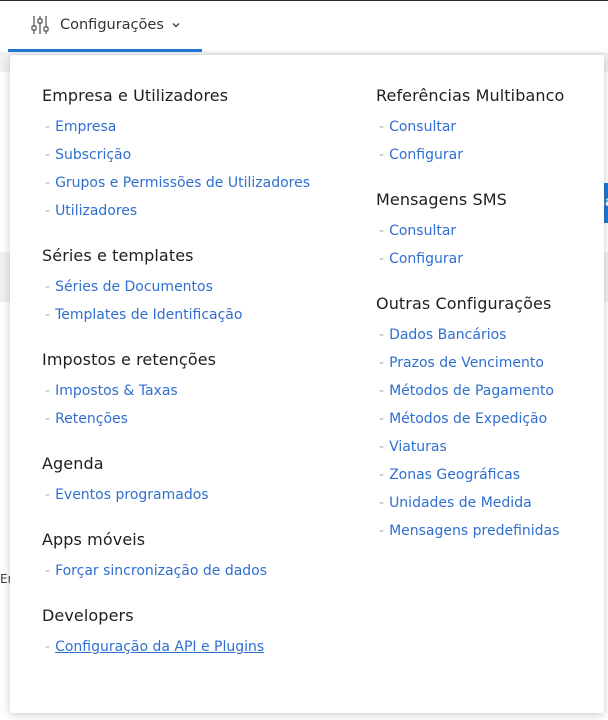 The width and height of the screenshot is (608, 720). I want to click on menu-item-label: Métodos de Pagamento, so click(471, 391).